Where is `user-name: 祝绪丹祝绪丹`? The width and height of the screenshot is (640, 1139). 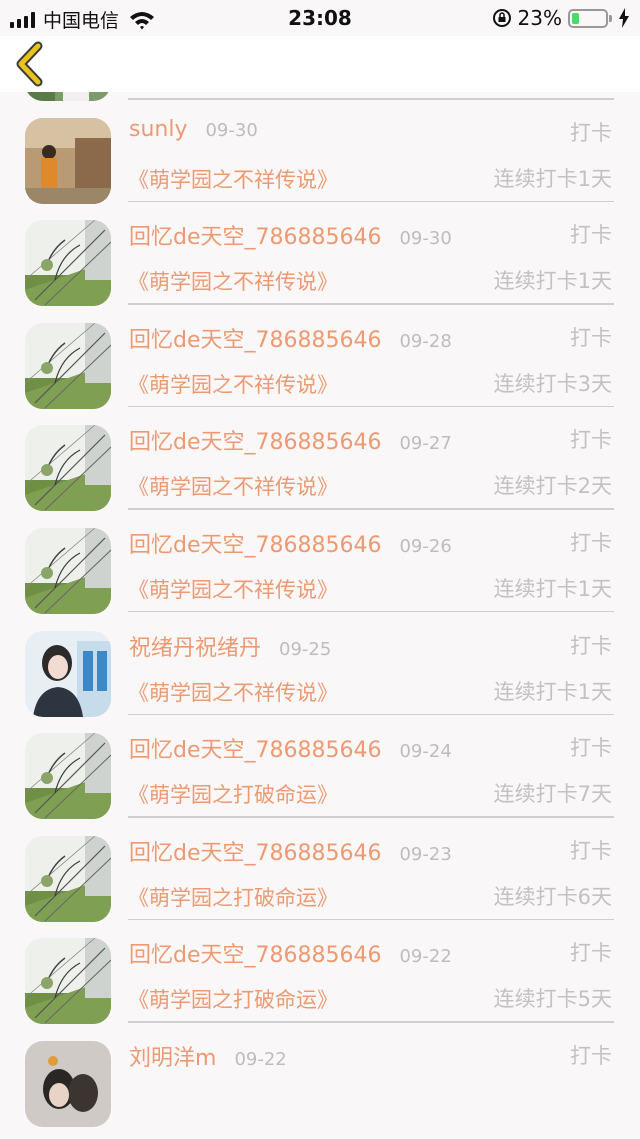
user-name: 祝绪丹祝绪丹 is located at coordinates (195, 646).